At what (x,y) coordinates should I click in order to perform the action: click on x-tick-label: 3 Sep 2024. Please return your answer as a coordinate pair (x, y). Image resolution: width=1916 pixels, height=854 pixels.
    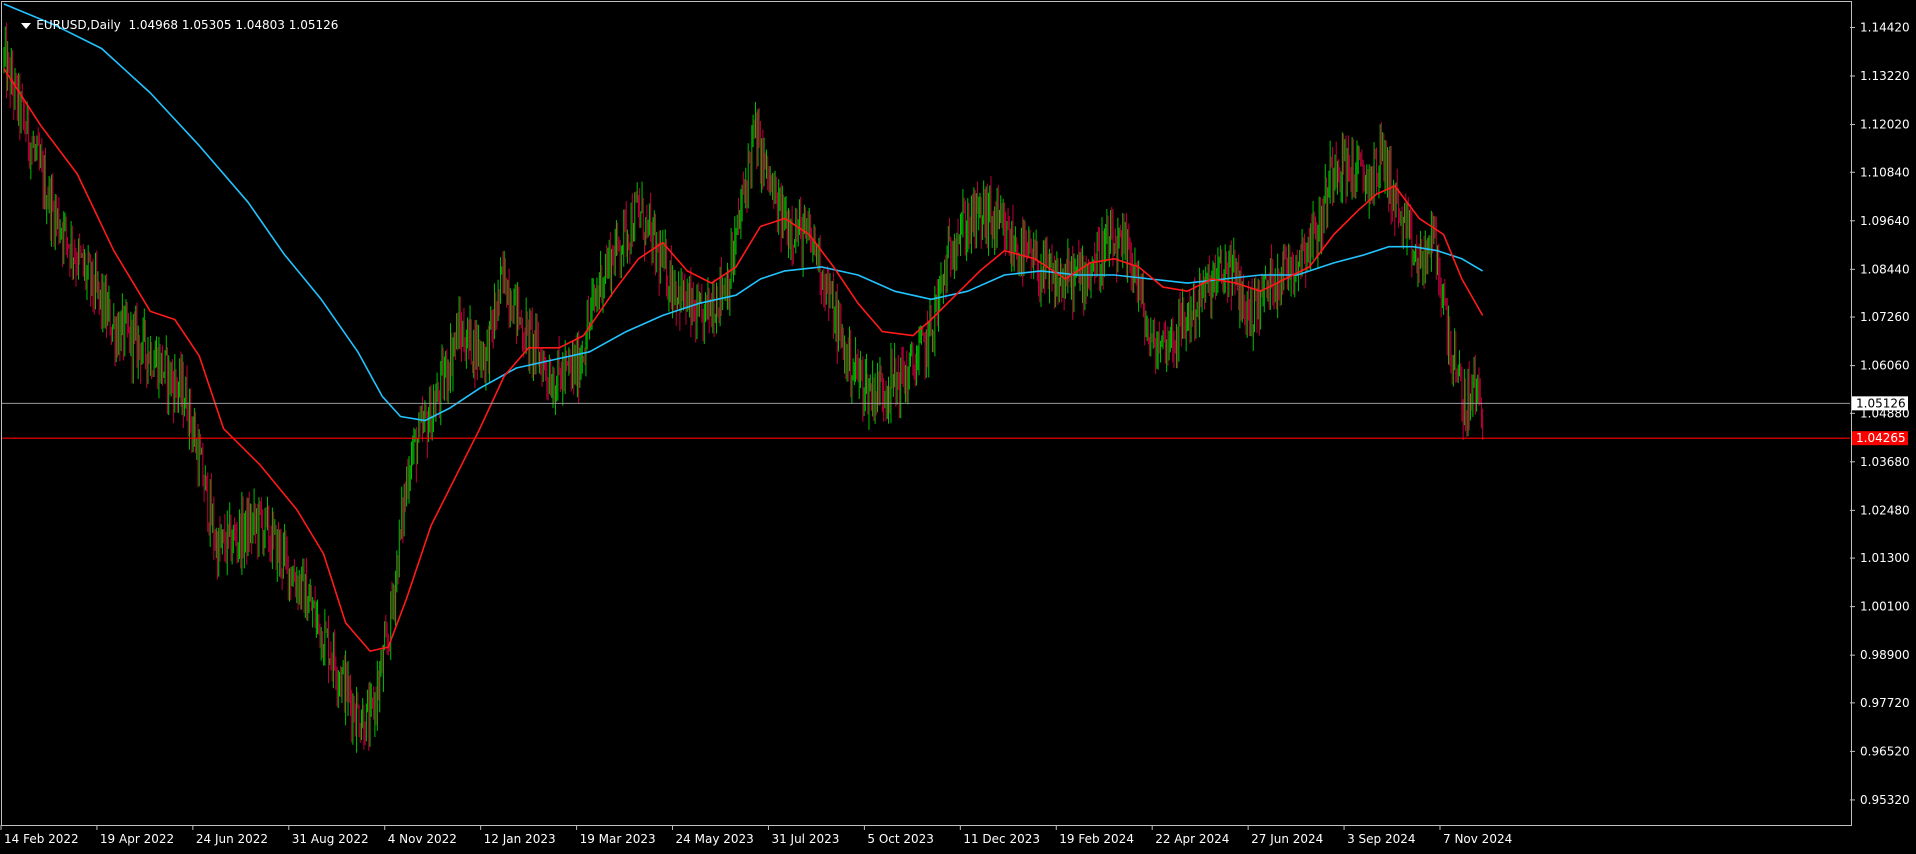
    Looking at the image, I should click on (1381, 839).